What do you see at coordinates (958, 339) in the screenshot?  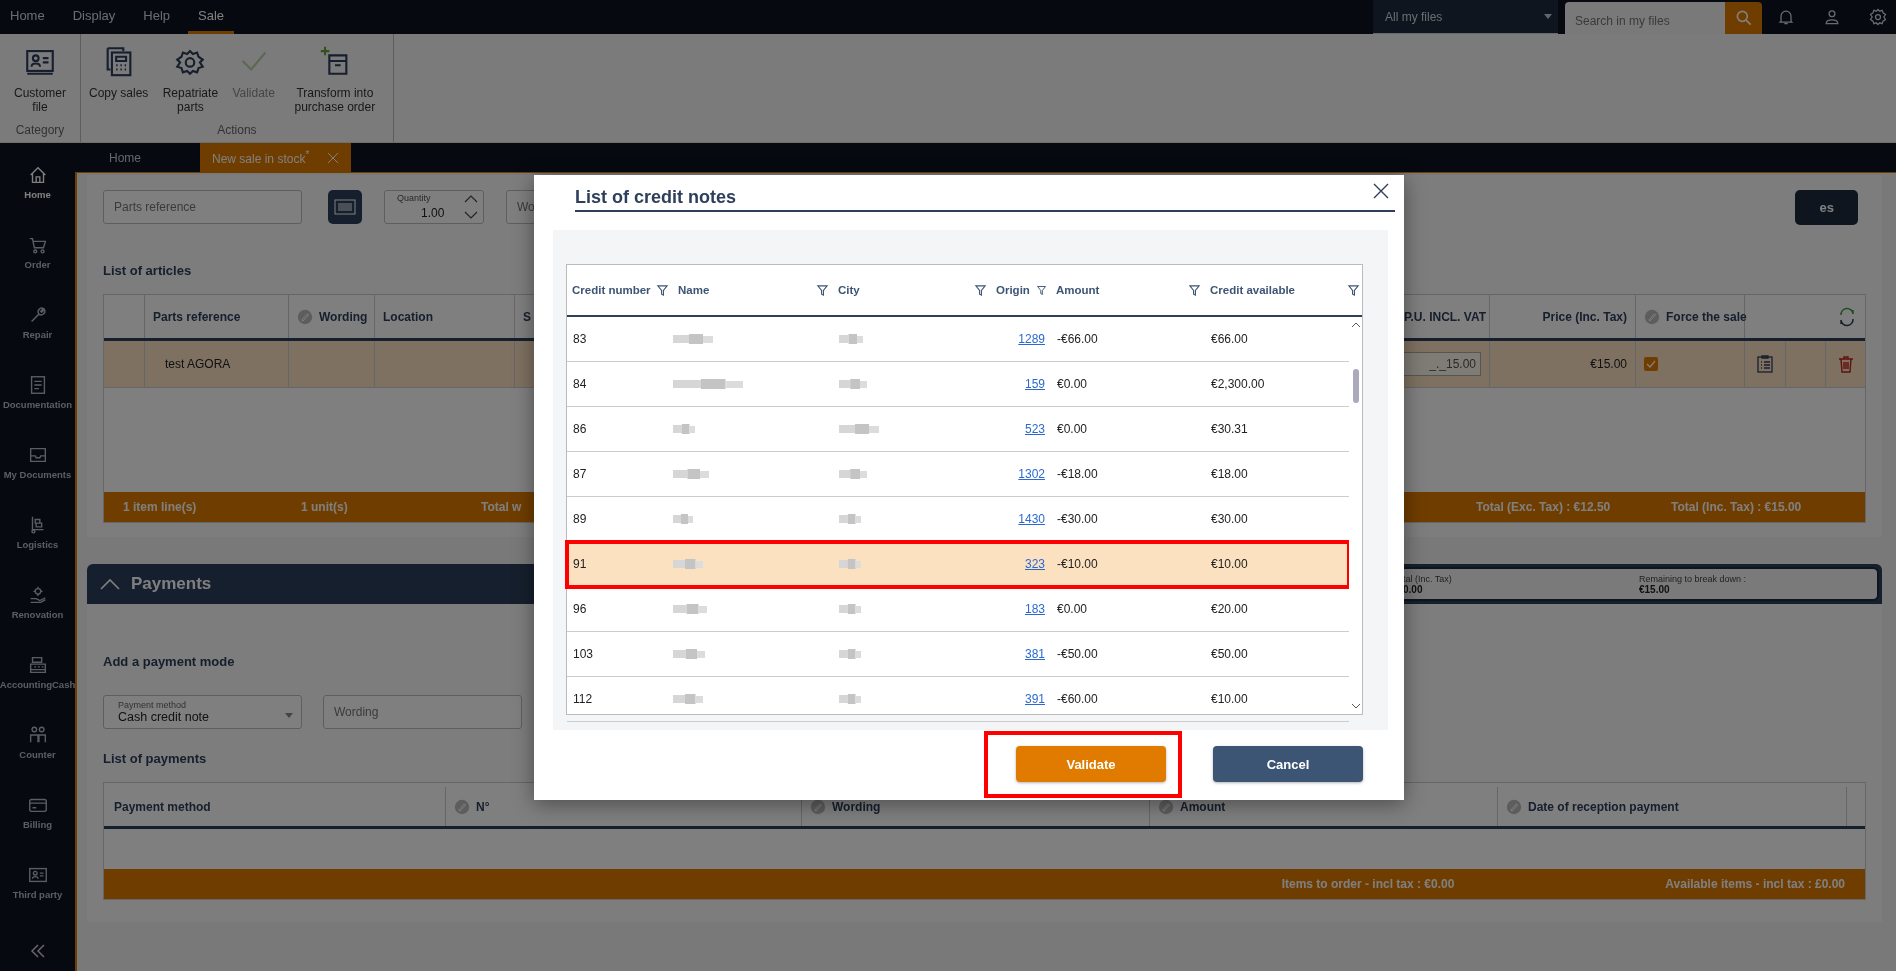 I see `table-row: 83 1289 -€66.00 €66.00` at bounding box center [958, 339].